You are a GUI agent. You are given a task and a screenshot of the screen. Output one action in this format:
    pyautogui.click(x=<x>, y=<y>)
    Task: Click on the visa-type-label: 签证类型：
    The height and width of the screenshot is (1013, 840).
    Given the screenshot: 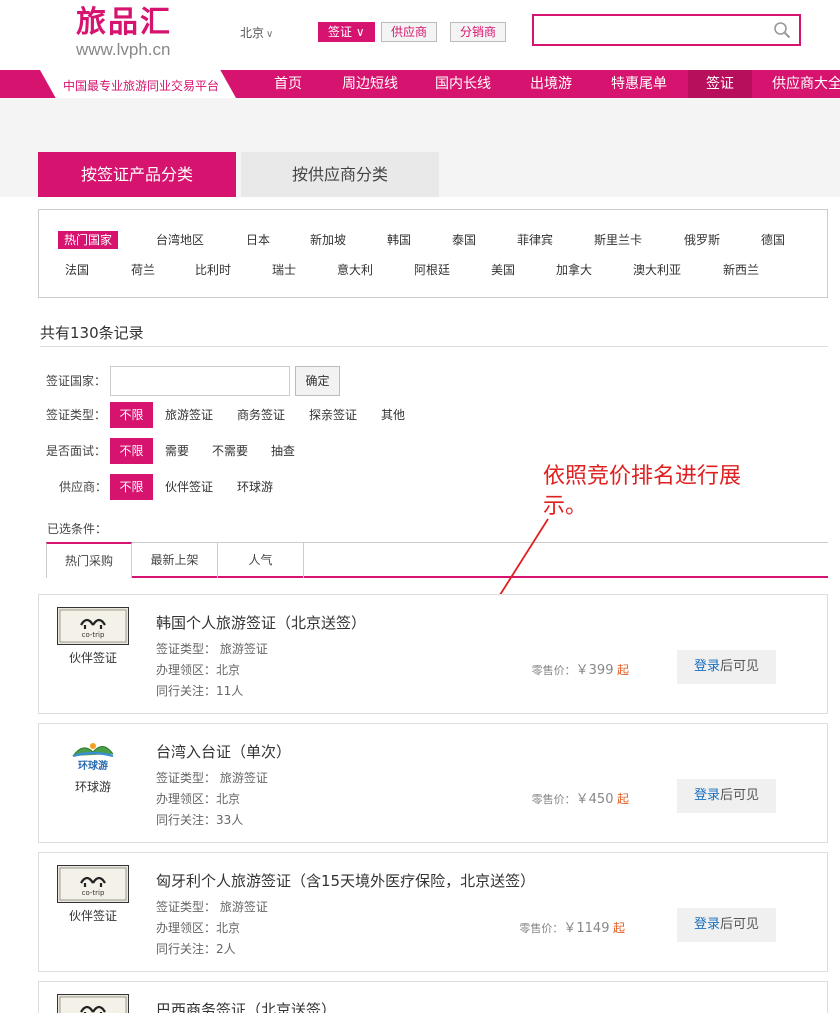 What is the action you would take?
    pyautogui.click(x=76, y=415)
    